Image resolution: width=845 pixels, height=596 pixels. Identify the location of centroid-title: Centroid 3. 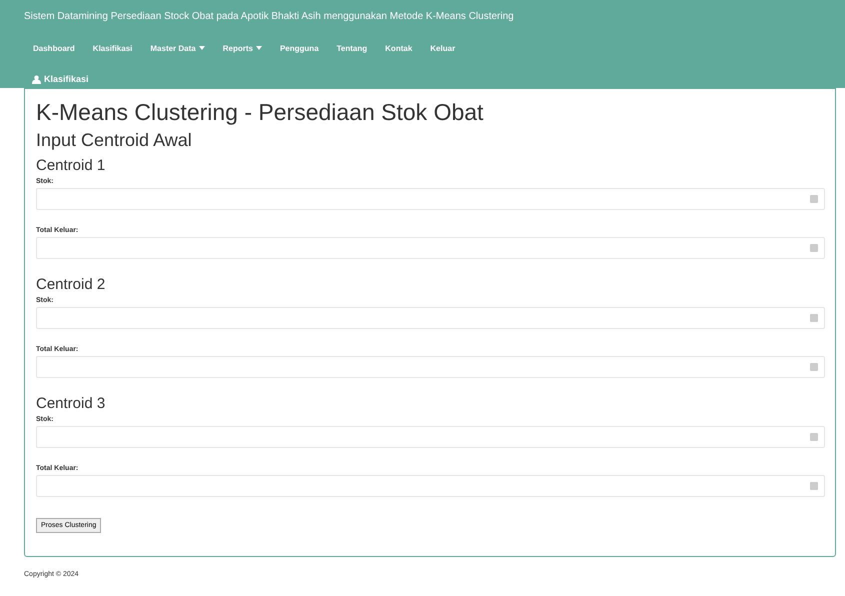
(71, 403).